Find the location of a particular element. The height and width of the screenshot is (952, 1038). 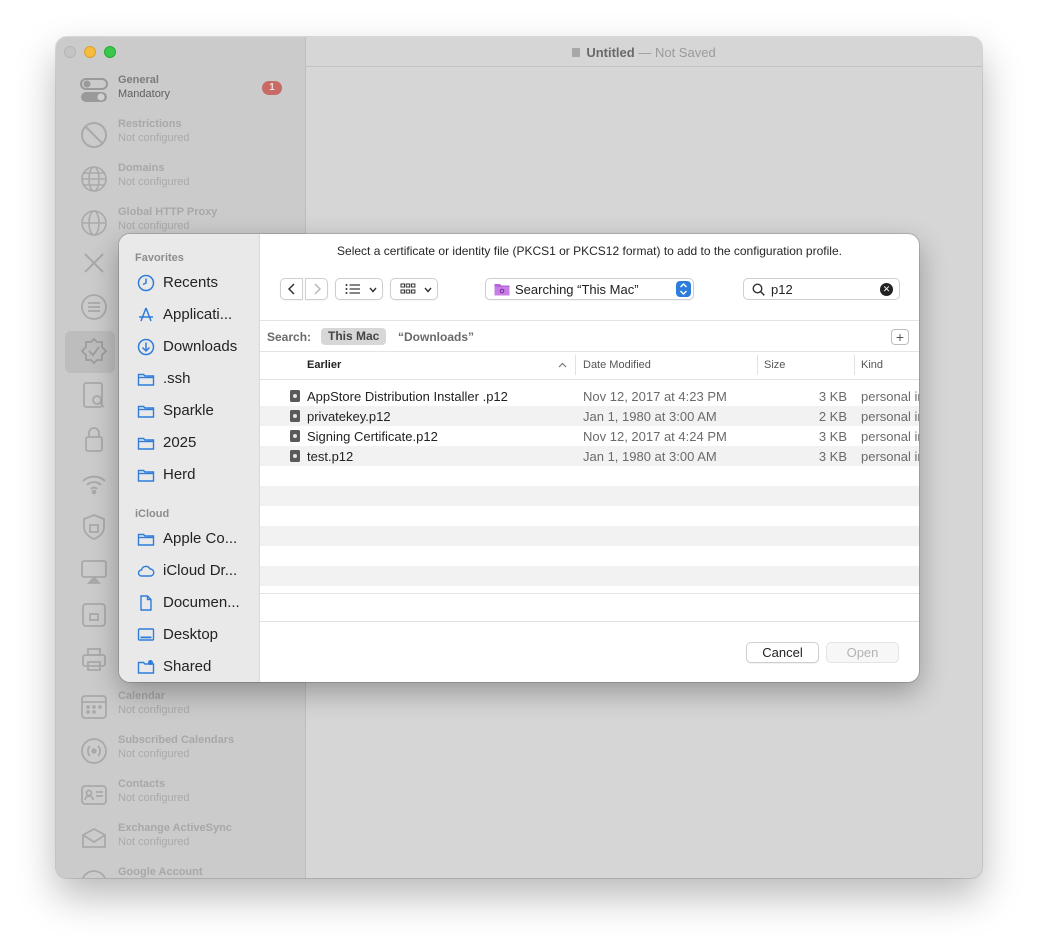

open-button: Open is located at coordinates (862, 652).